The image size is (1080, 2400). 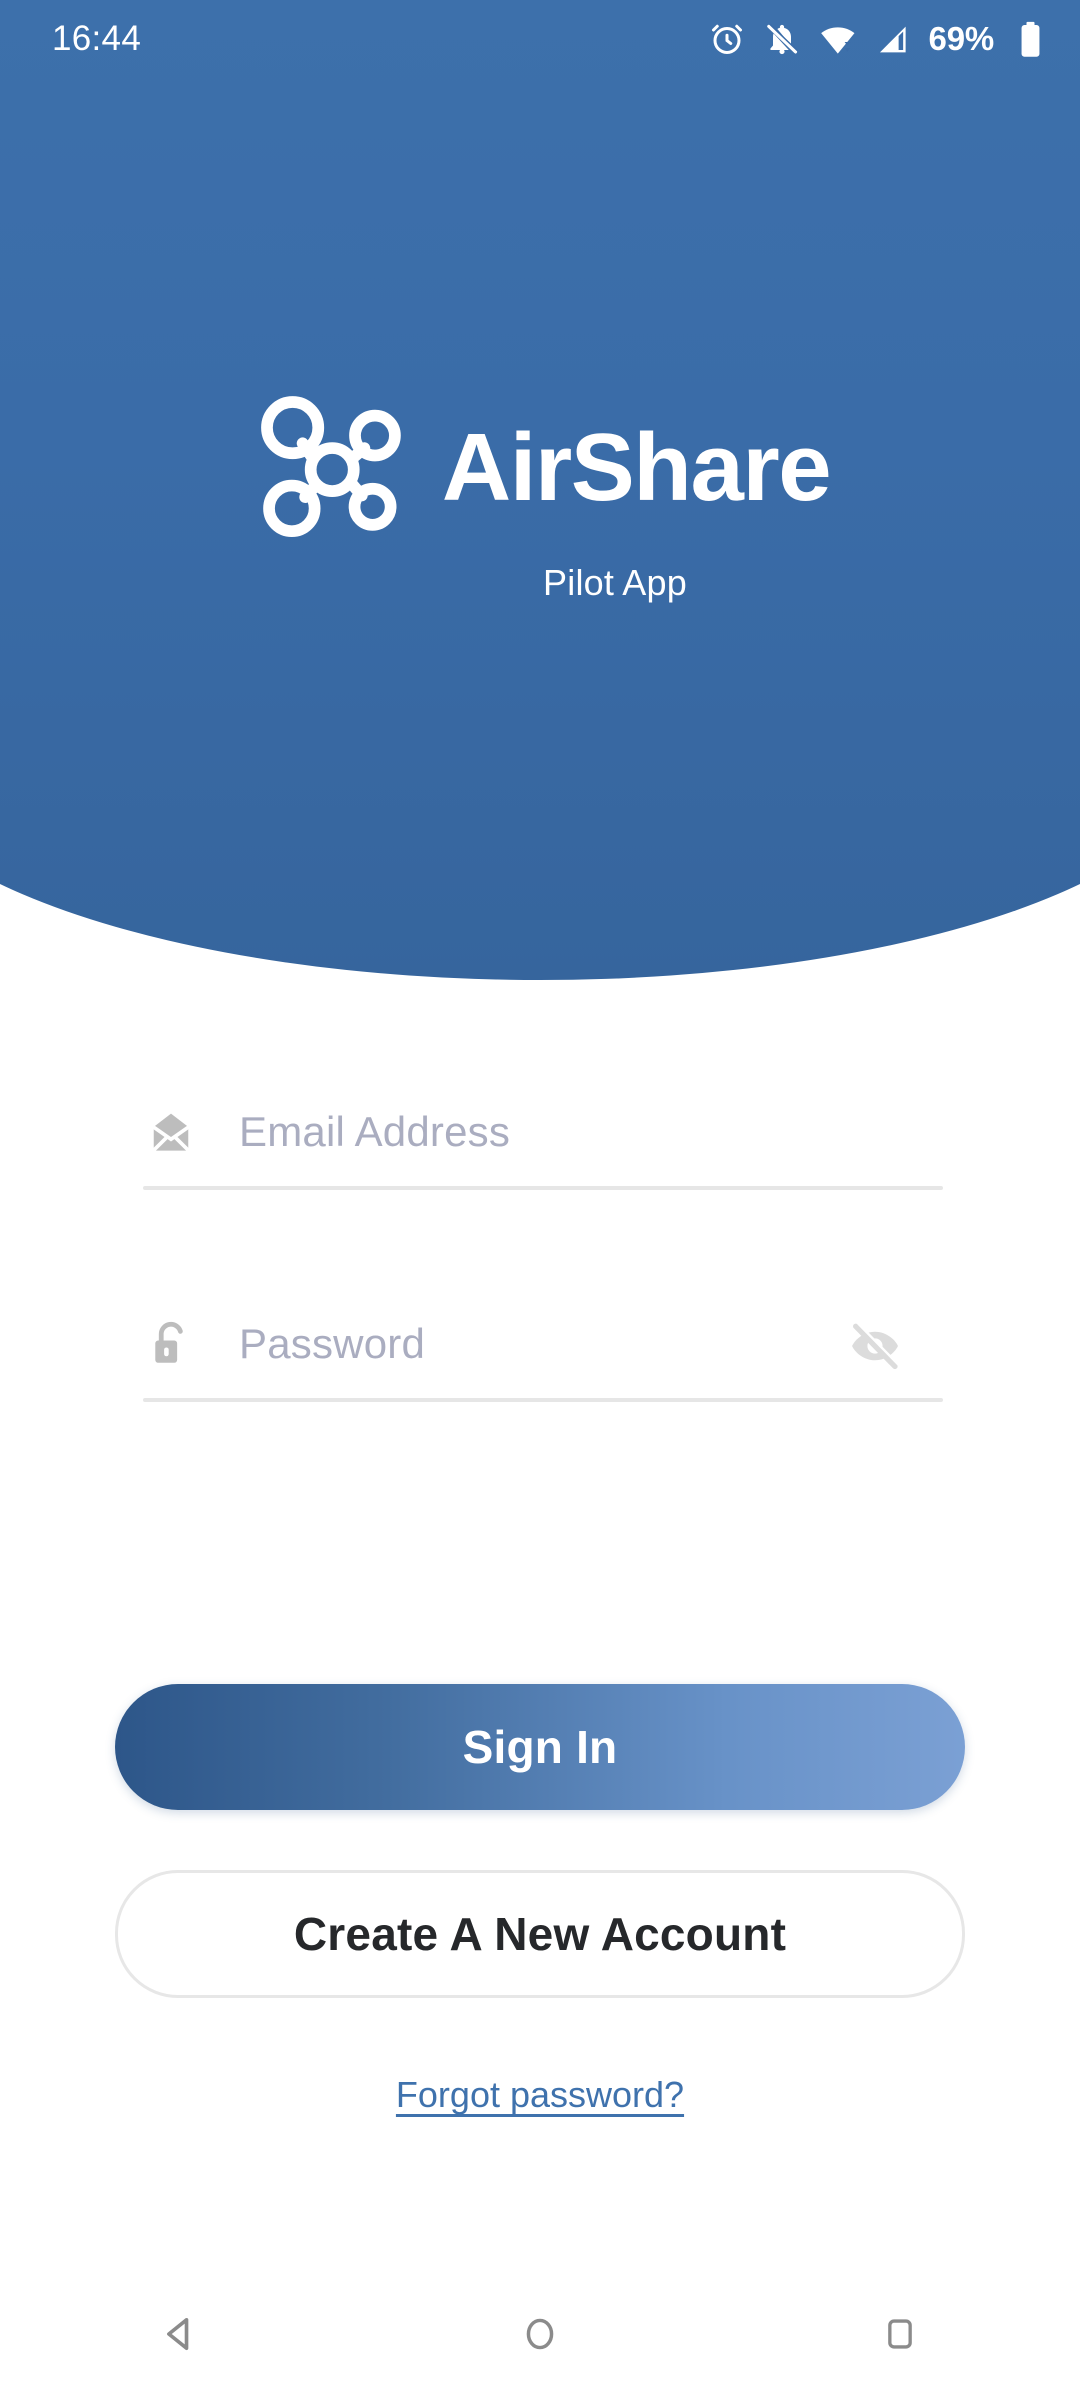 I want to click on login-form: Email Address Password, so click(x=540, y=1241).